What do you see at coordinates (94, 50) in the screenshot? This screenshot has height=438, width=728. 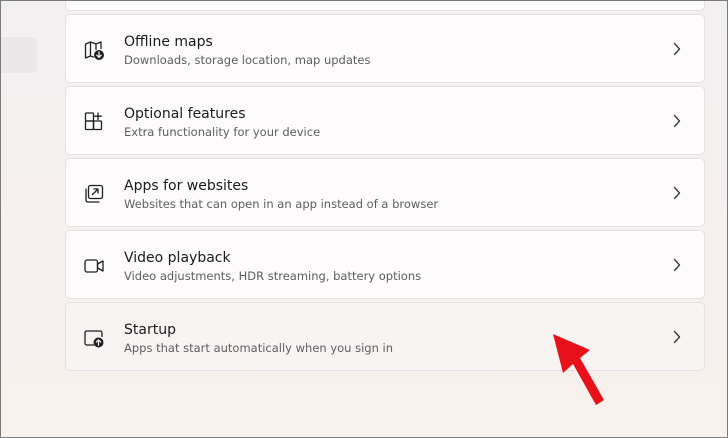 I see `map-download-icon` at bounding box center [94, 50].